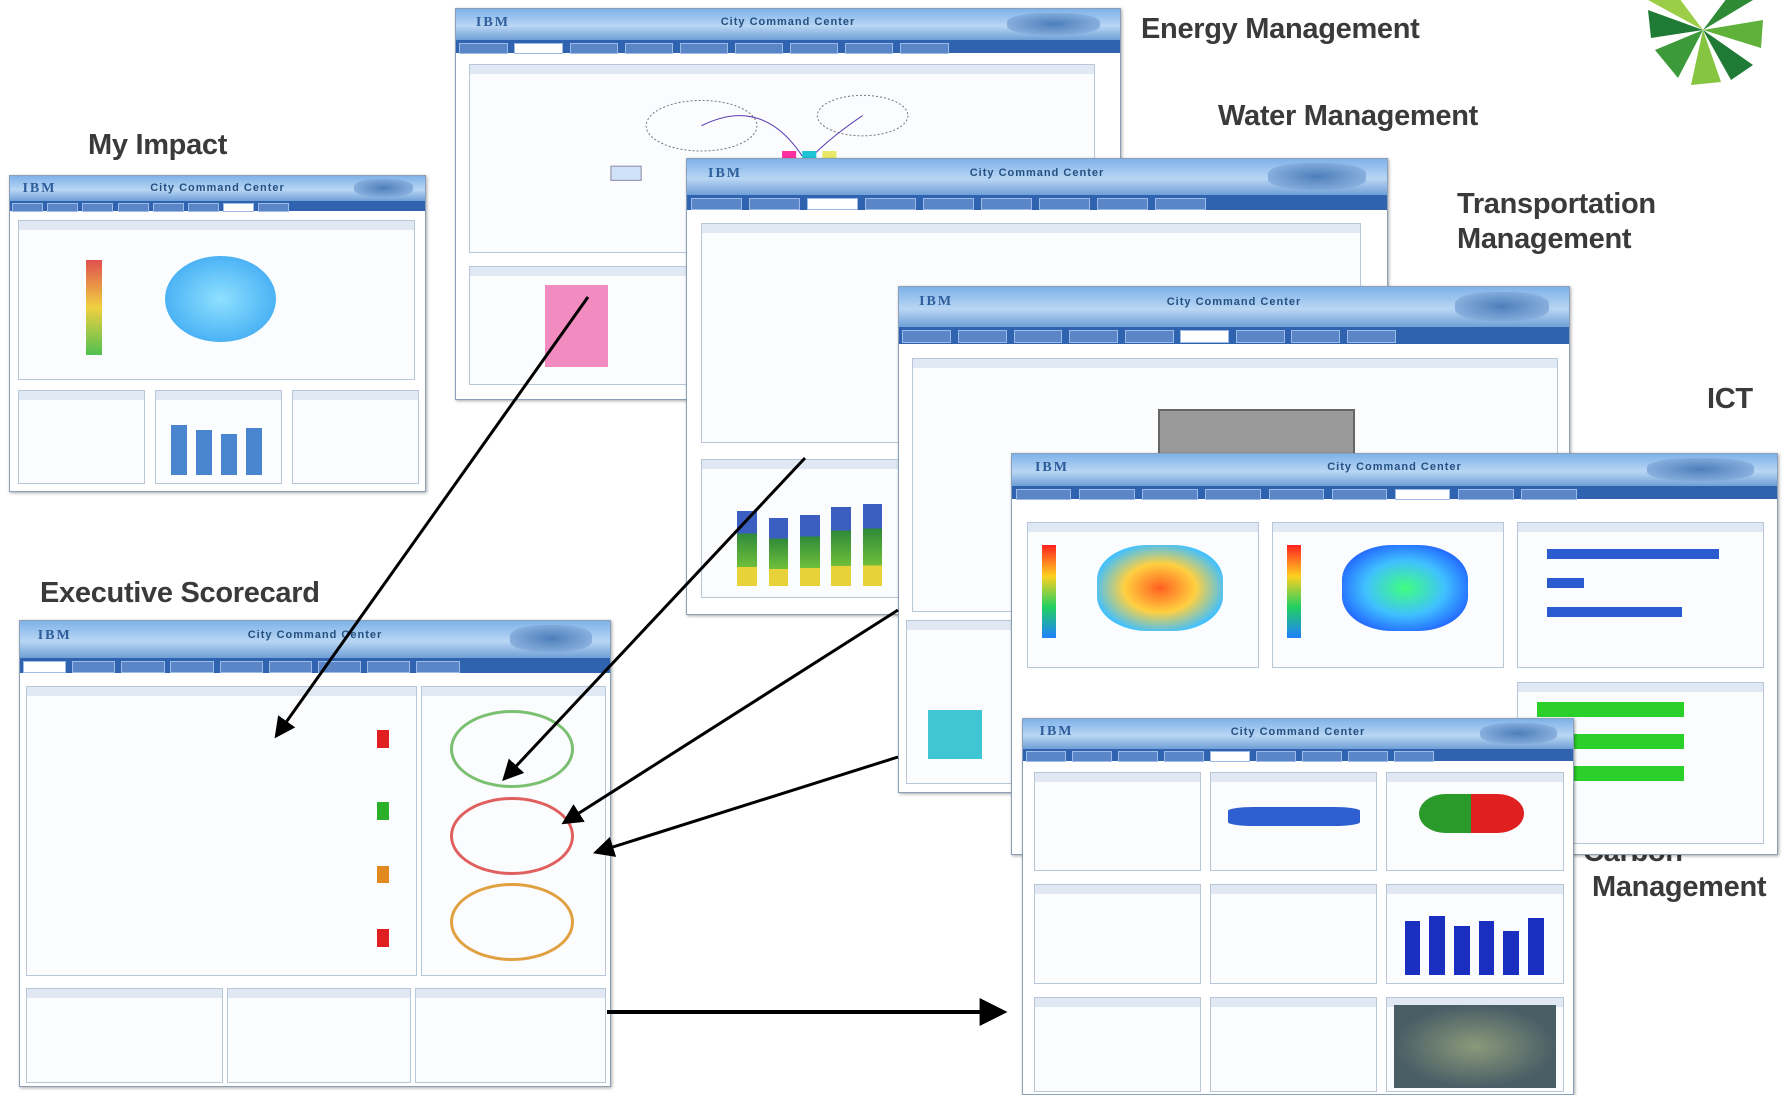 This screenshot has width=1788, height=1095. I want to click on arrow-water-to-scorecard, so click(654, 619).